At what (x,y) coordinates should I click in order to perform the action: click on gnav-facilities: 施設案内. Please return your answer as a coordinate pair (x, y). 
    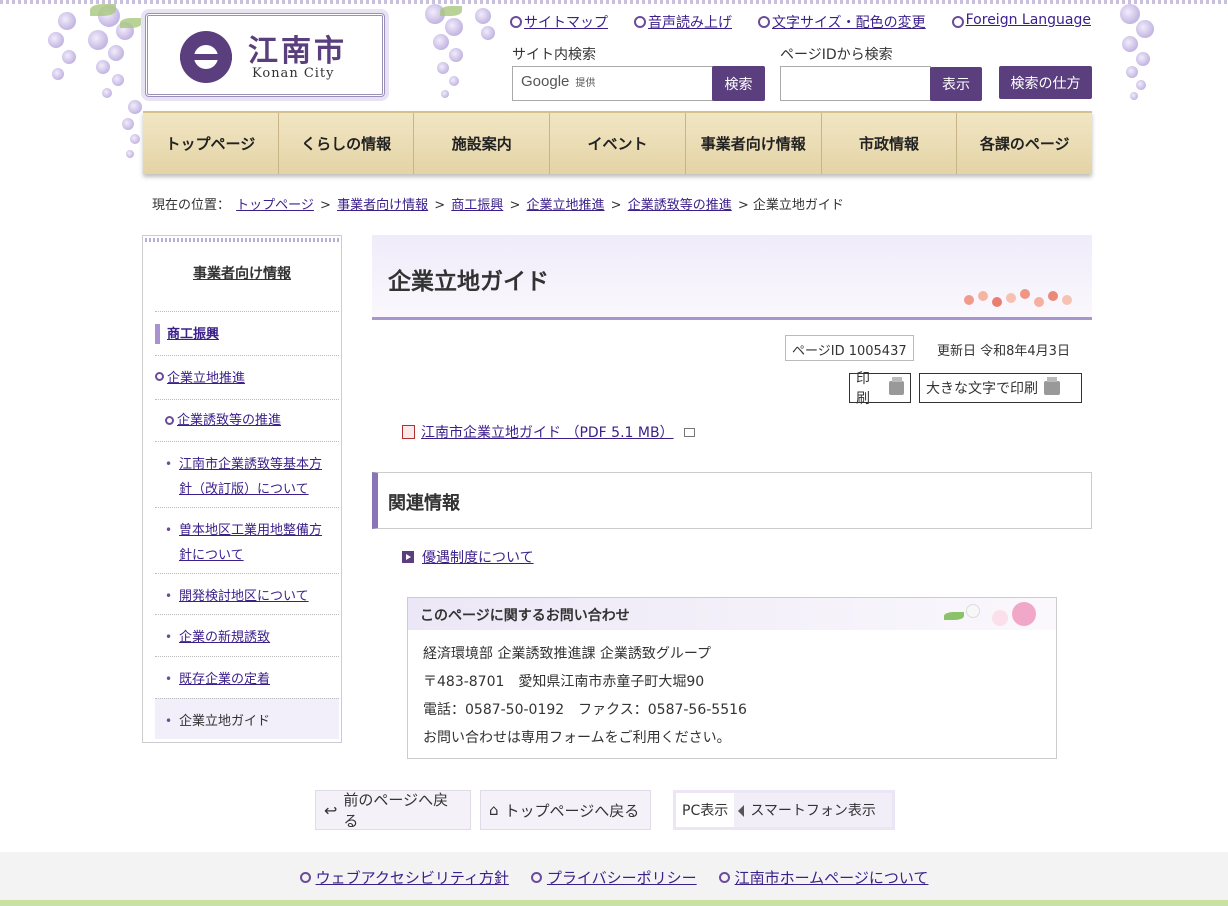
    Looking at the image, I should click on (482, 143).